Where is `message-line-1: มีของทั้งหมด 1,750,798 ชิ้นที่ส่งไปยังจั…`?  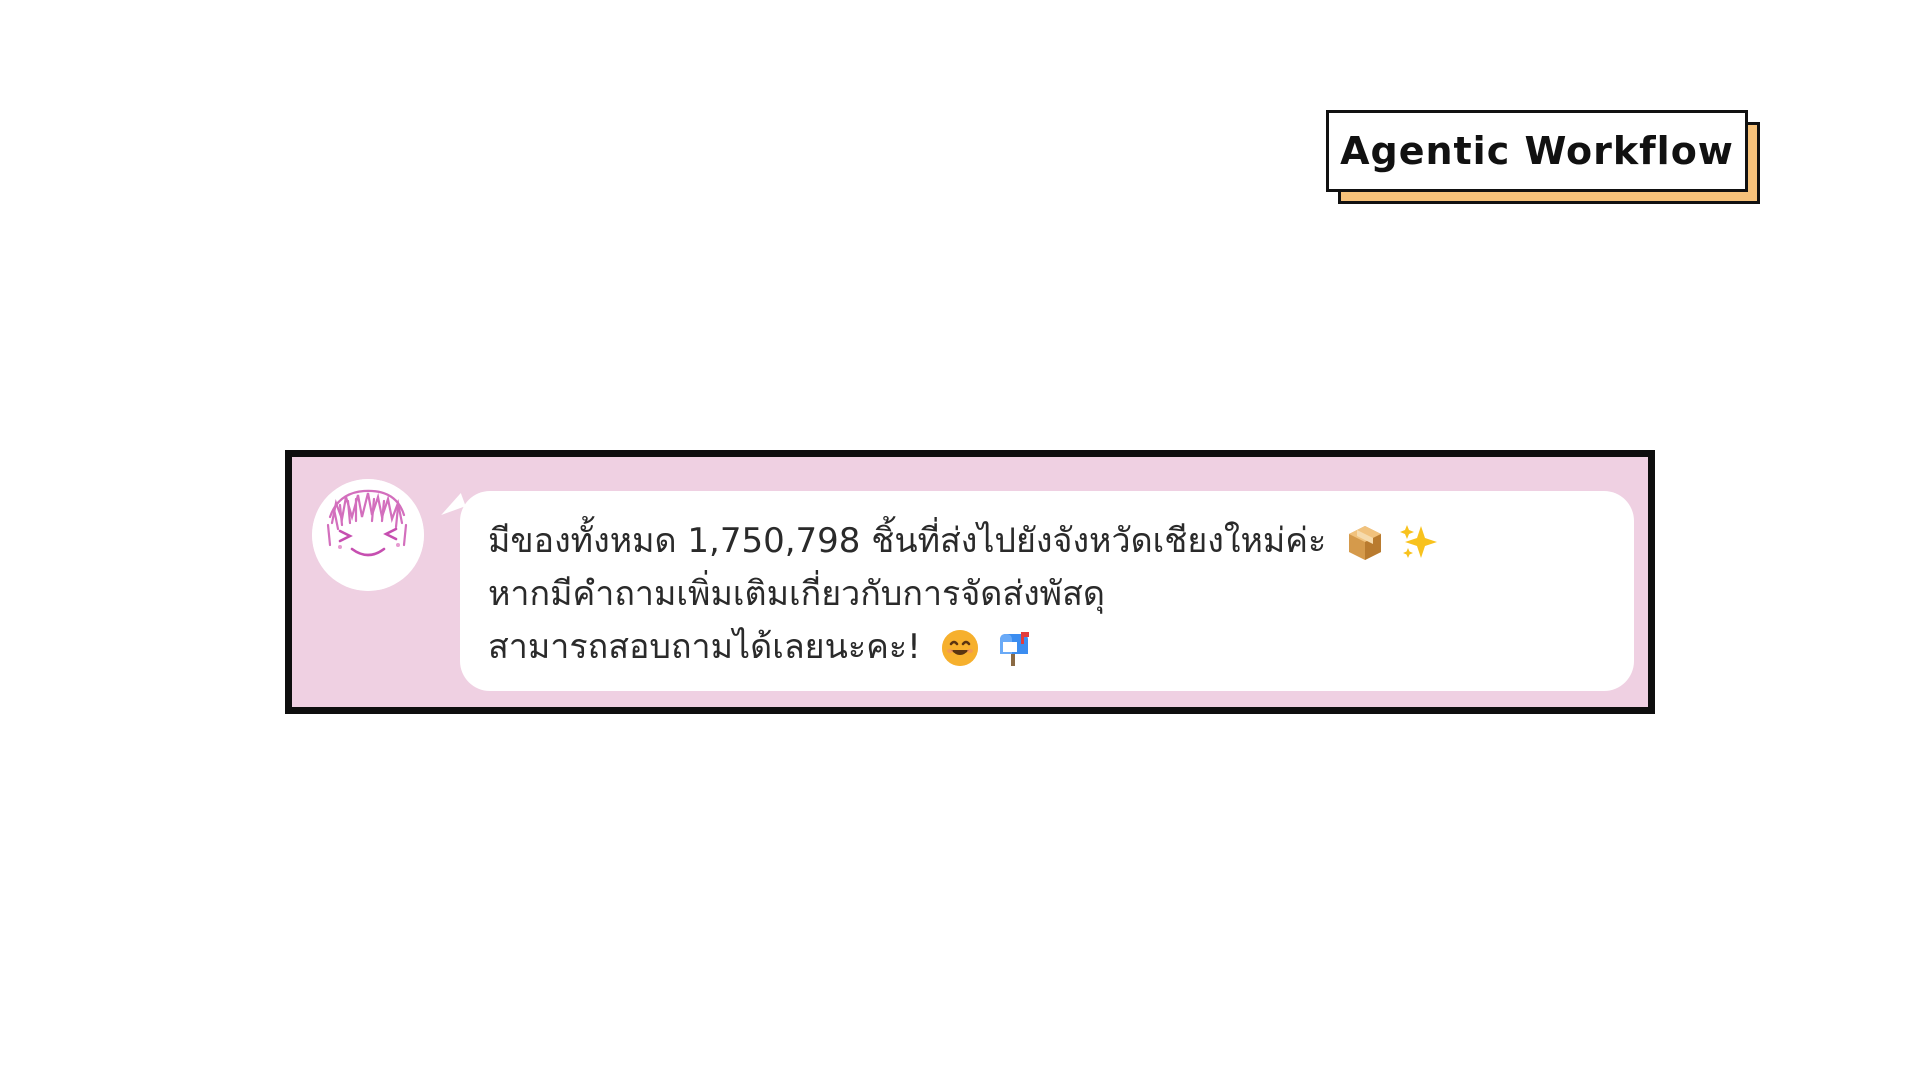
message-line-1: มีของทั้งหมด 1,750,798 ชิ้นที่ส่งไปยังจั… is located at coordinates (1047, 541).